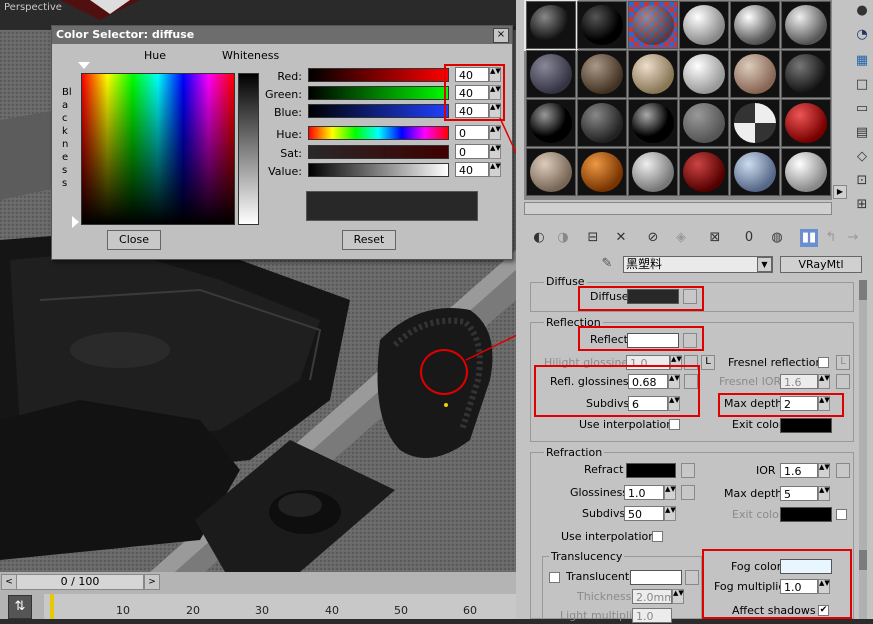  I want to click on ior-spinner-icon: ▲▼, so click(824, 470).